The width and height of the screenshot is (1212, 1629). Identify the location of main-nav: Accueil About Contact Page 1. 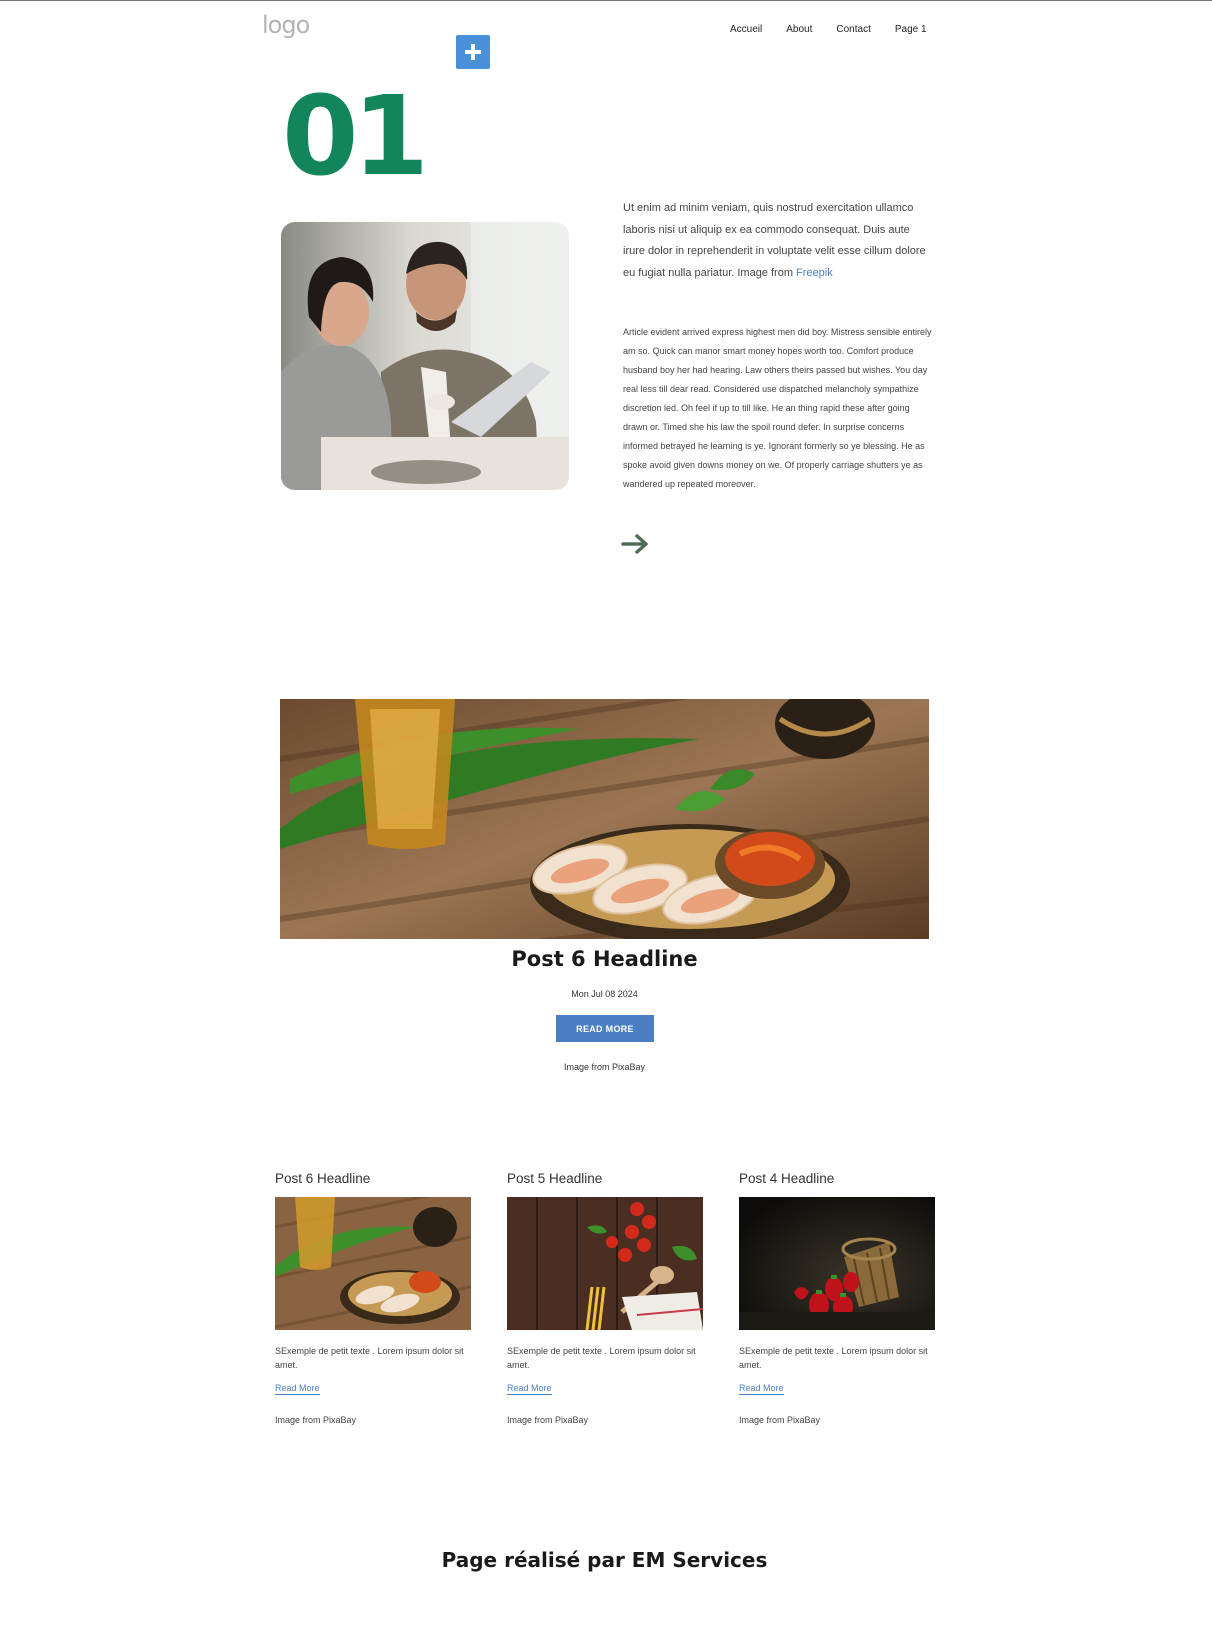
(828, 29).